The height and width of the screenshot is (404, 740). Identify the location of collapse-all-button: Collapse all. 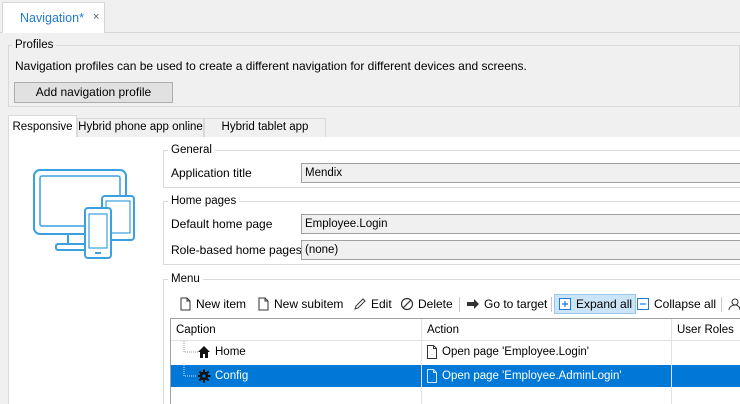
(676, 304).